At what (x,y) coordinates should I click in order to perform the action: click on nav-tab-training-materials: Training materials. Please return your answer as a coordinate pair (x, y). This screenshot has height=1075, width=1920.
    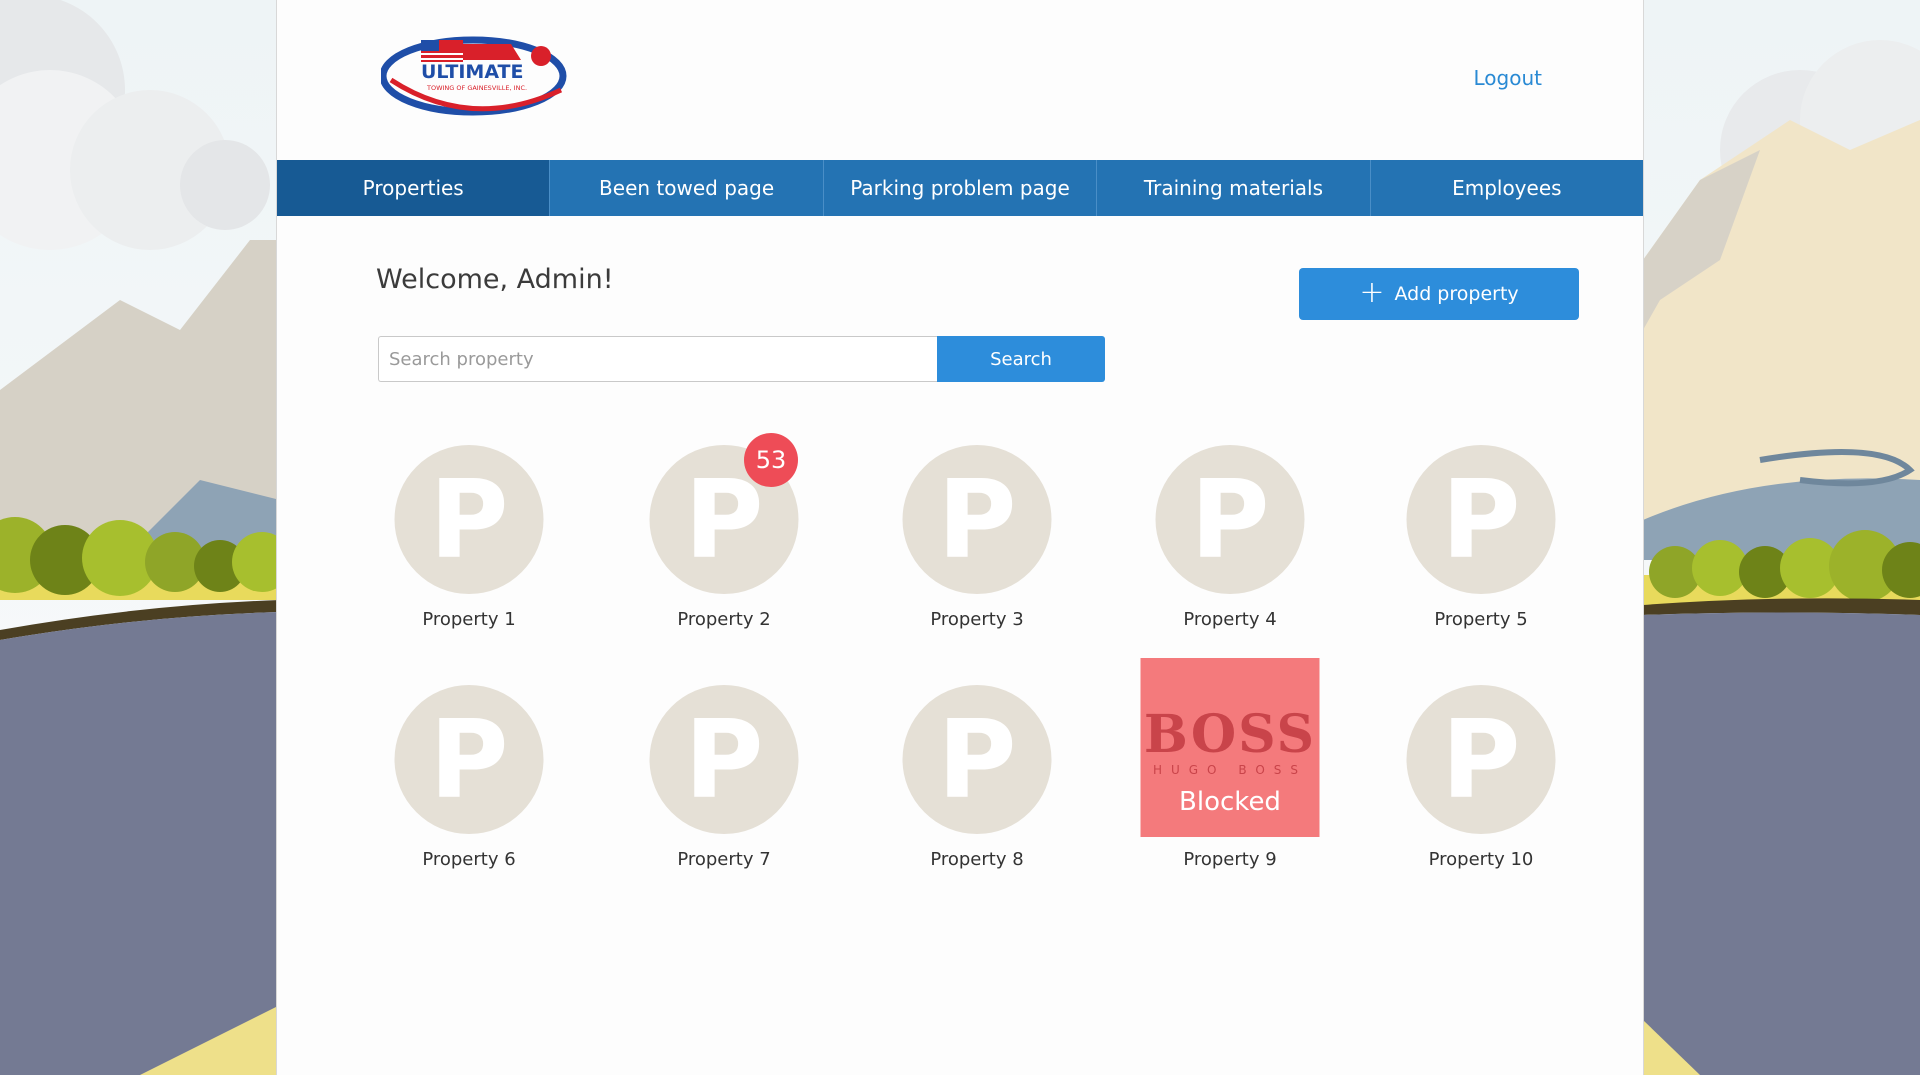
    Looking at the image, I should click on (1234, 188).